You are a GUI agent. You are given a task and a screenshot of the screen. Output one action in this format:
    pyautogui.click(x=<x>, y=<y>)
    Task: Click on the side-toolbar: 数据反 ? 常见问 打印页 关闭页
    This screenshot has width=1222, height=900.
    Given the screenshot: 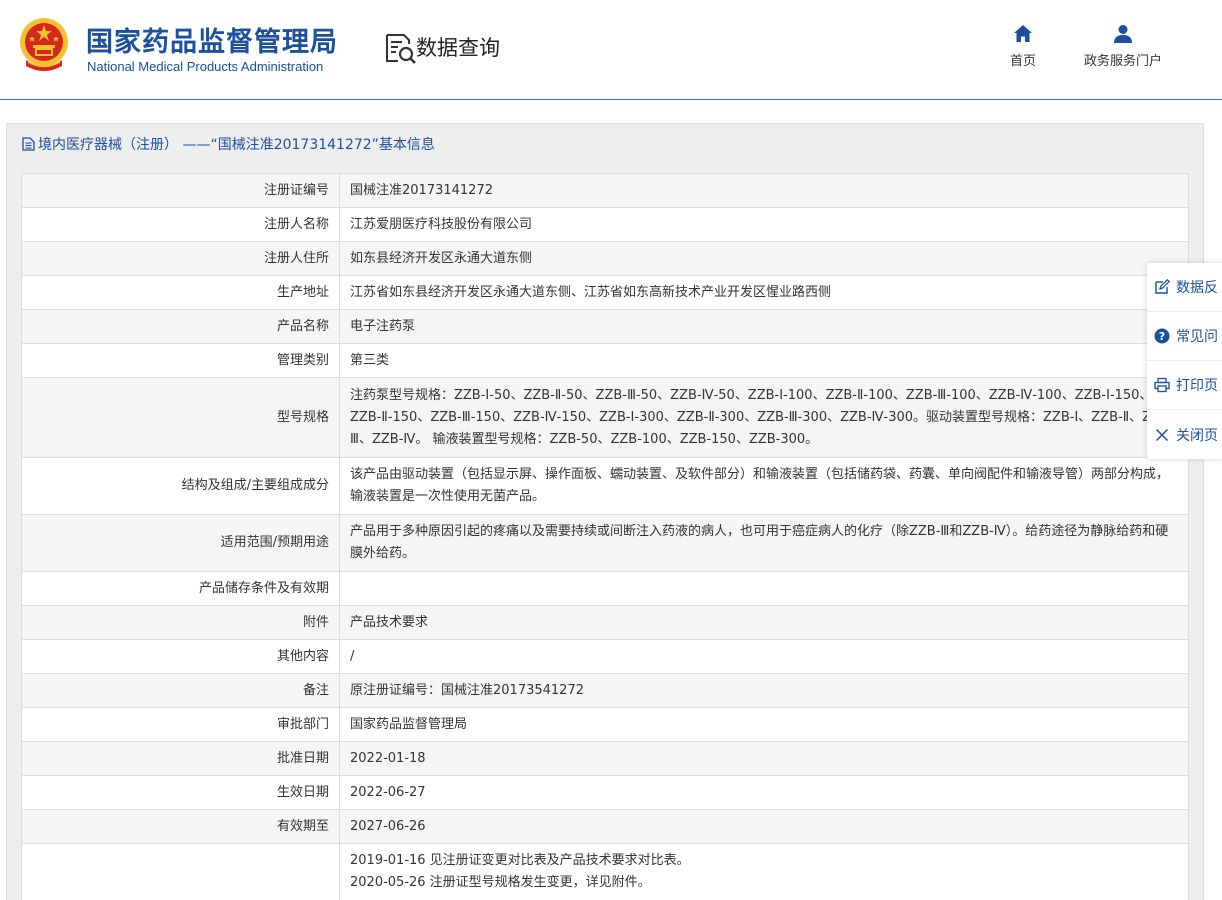 What is the action you would take?
    pyautogui.click(x=1184, y=361)
    